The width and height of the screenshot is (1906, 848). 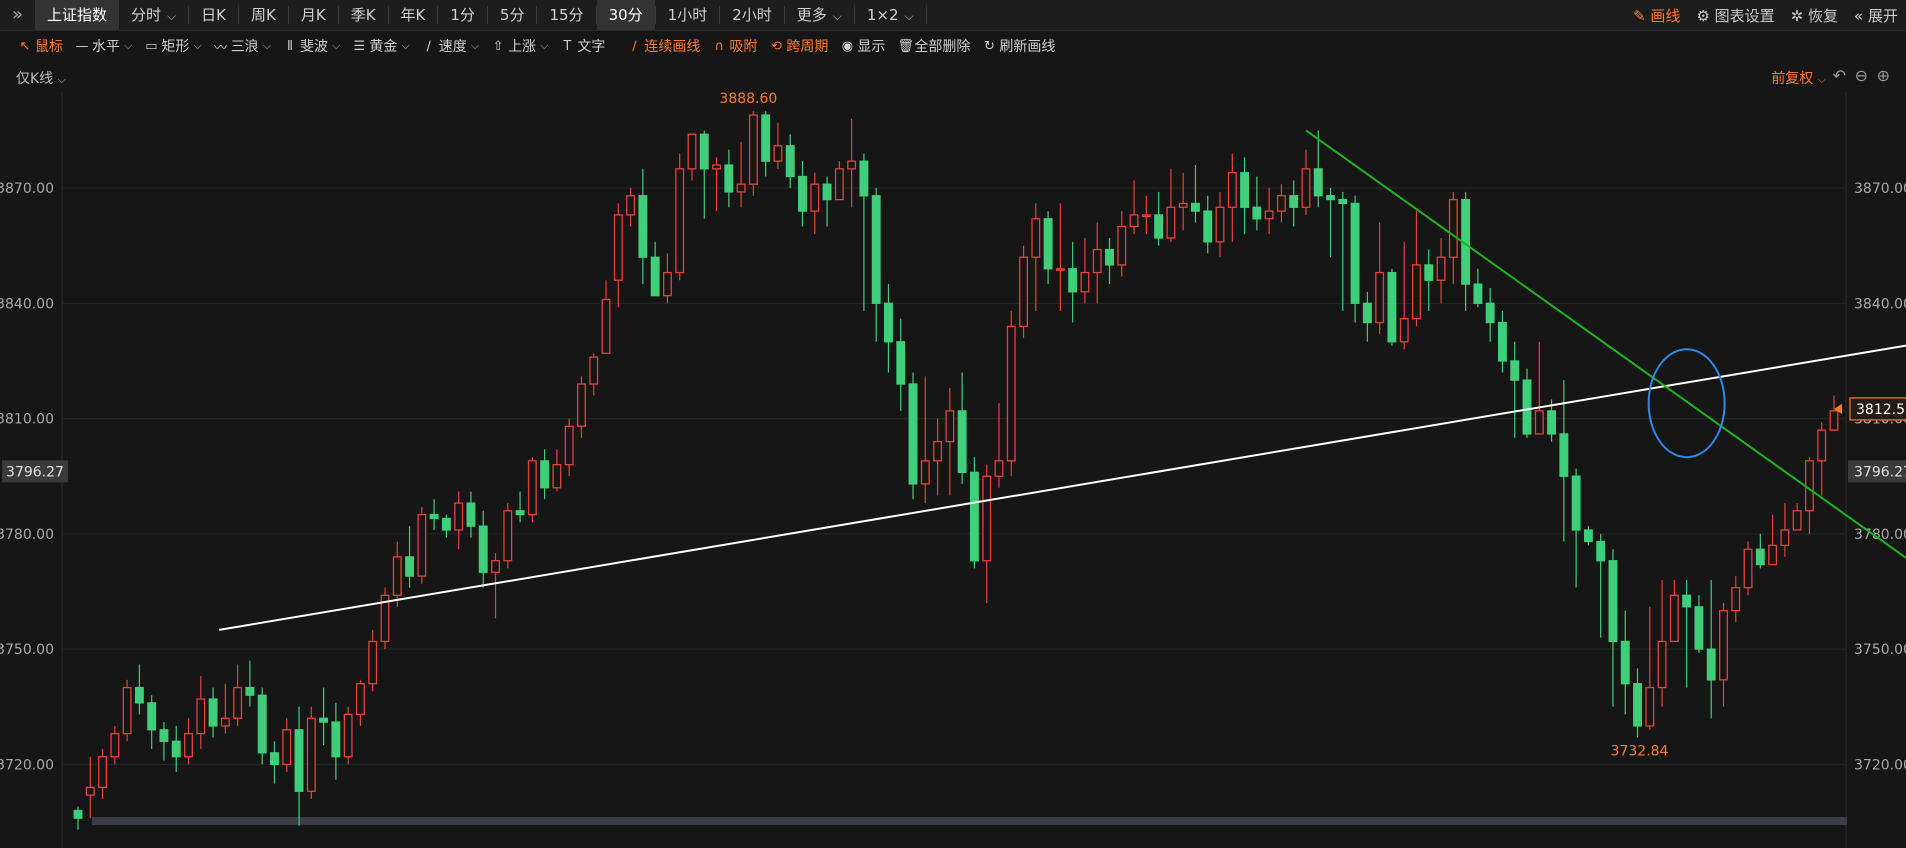 What do you see at coordinates (41, 78) in the screenshot?
I see `kline-only-dropdown: 仅K线 ⌵` at bounding box center [41, 78].